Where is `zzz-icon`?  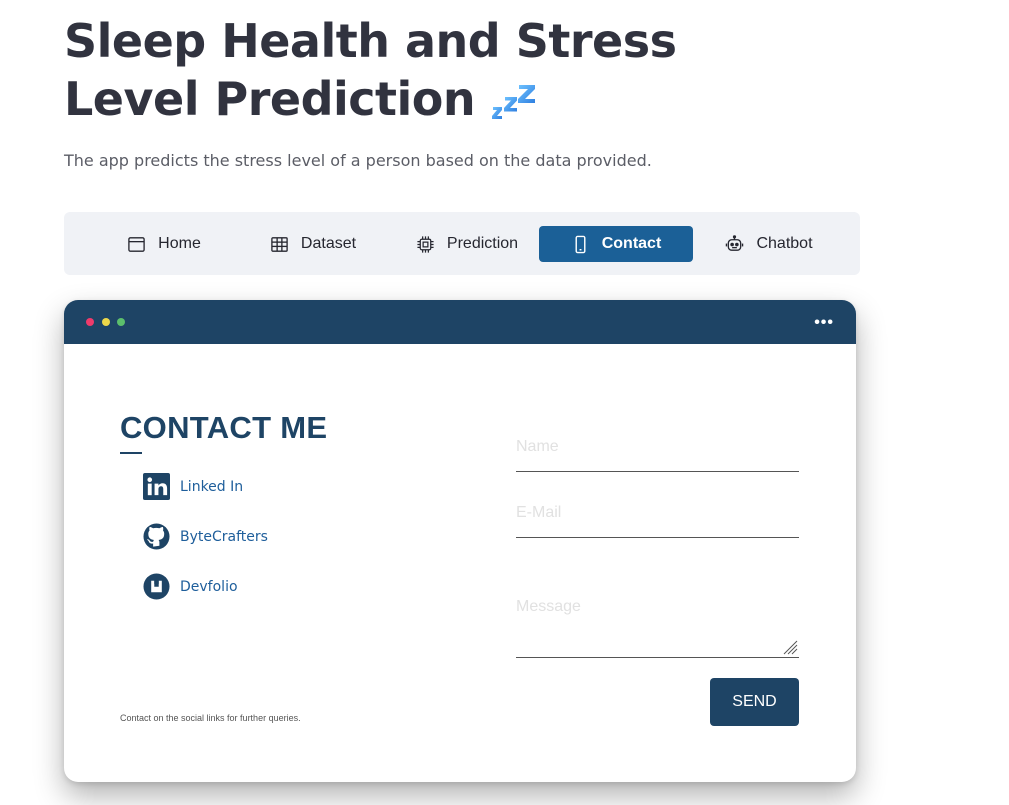
zzz-icon is located at coordinates (514, 101).